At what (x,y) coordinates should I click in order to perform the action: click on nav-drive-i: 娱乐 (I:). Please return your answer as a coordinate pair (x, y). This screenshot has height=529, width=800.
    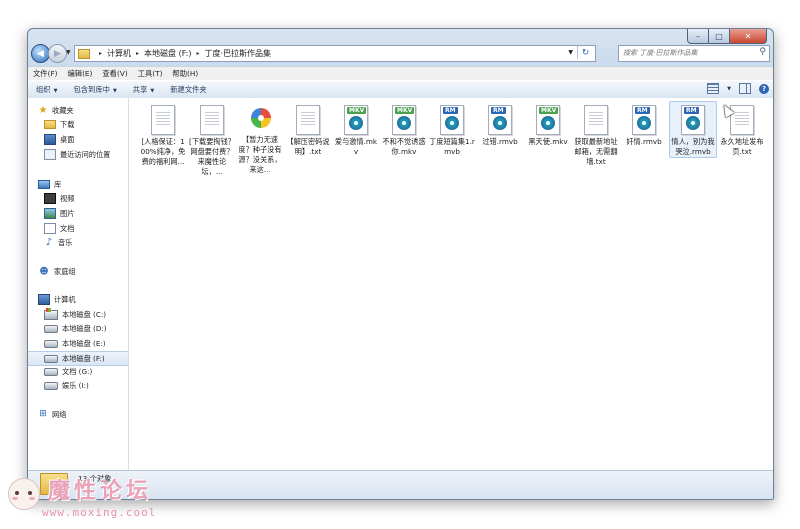
    Looking at the image, I should click on (94, 385).